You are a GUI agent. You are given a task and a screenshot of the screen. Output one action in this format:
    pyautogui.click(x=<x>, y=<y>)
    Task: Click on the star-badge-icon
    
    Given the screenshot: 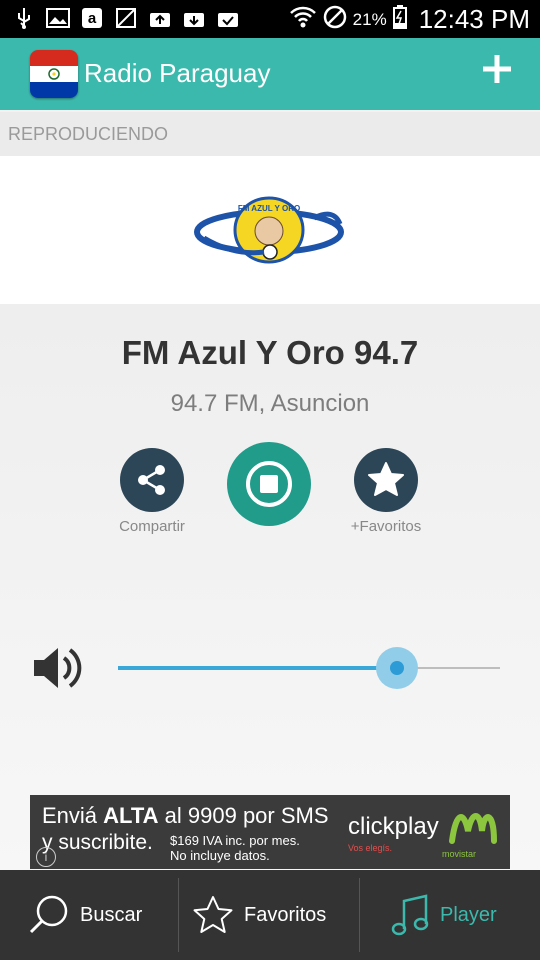 What is the action you would take?
    pyautogui.click(x=386, y=479)
    